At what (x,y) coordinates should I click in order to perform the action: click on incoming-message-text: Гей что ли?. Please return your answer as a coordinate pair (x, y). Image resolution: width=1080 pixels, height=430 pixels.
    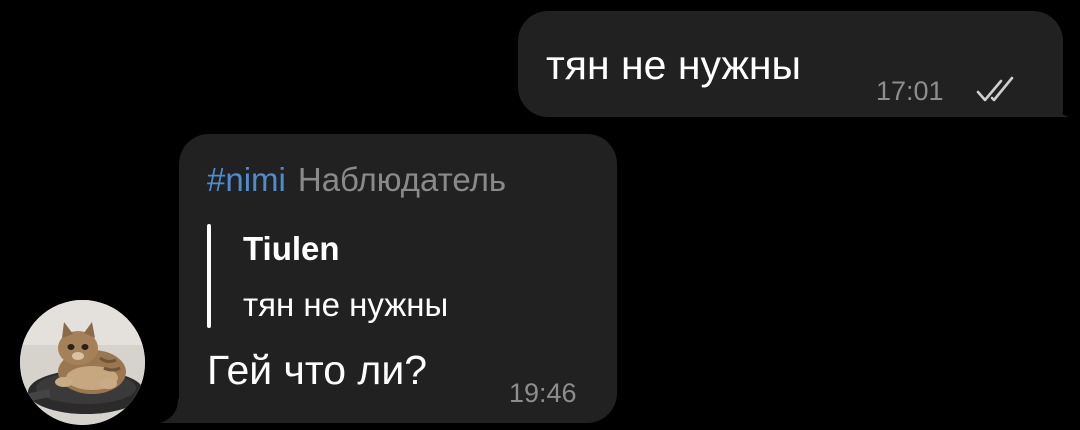
    Looking at the image, I should click on (317, 370).